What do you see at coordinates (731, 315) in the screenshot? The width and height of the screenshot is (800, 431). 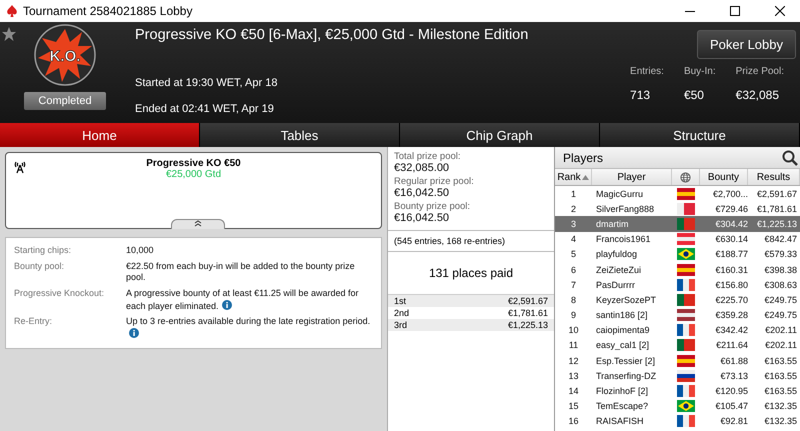 I see `bounty-cell-text: €359.28` at bounding box center [731, 315].